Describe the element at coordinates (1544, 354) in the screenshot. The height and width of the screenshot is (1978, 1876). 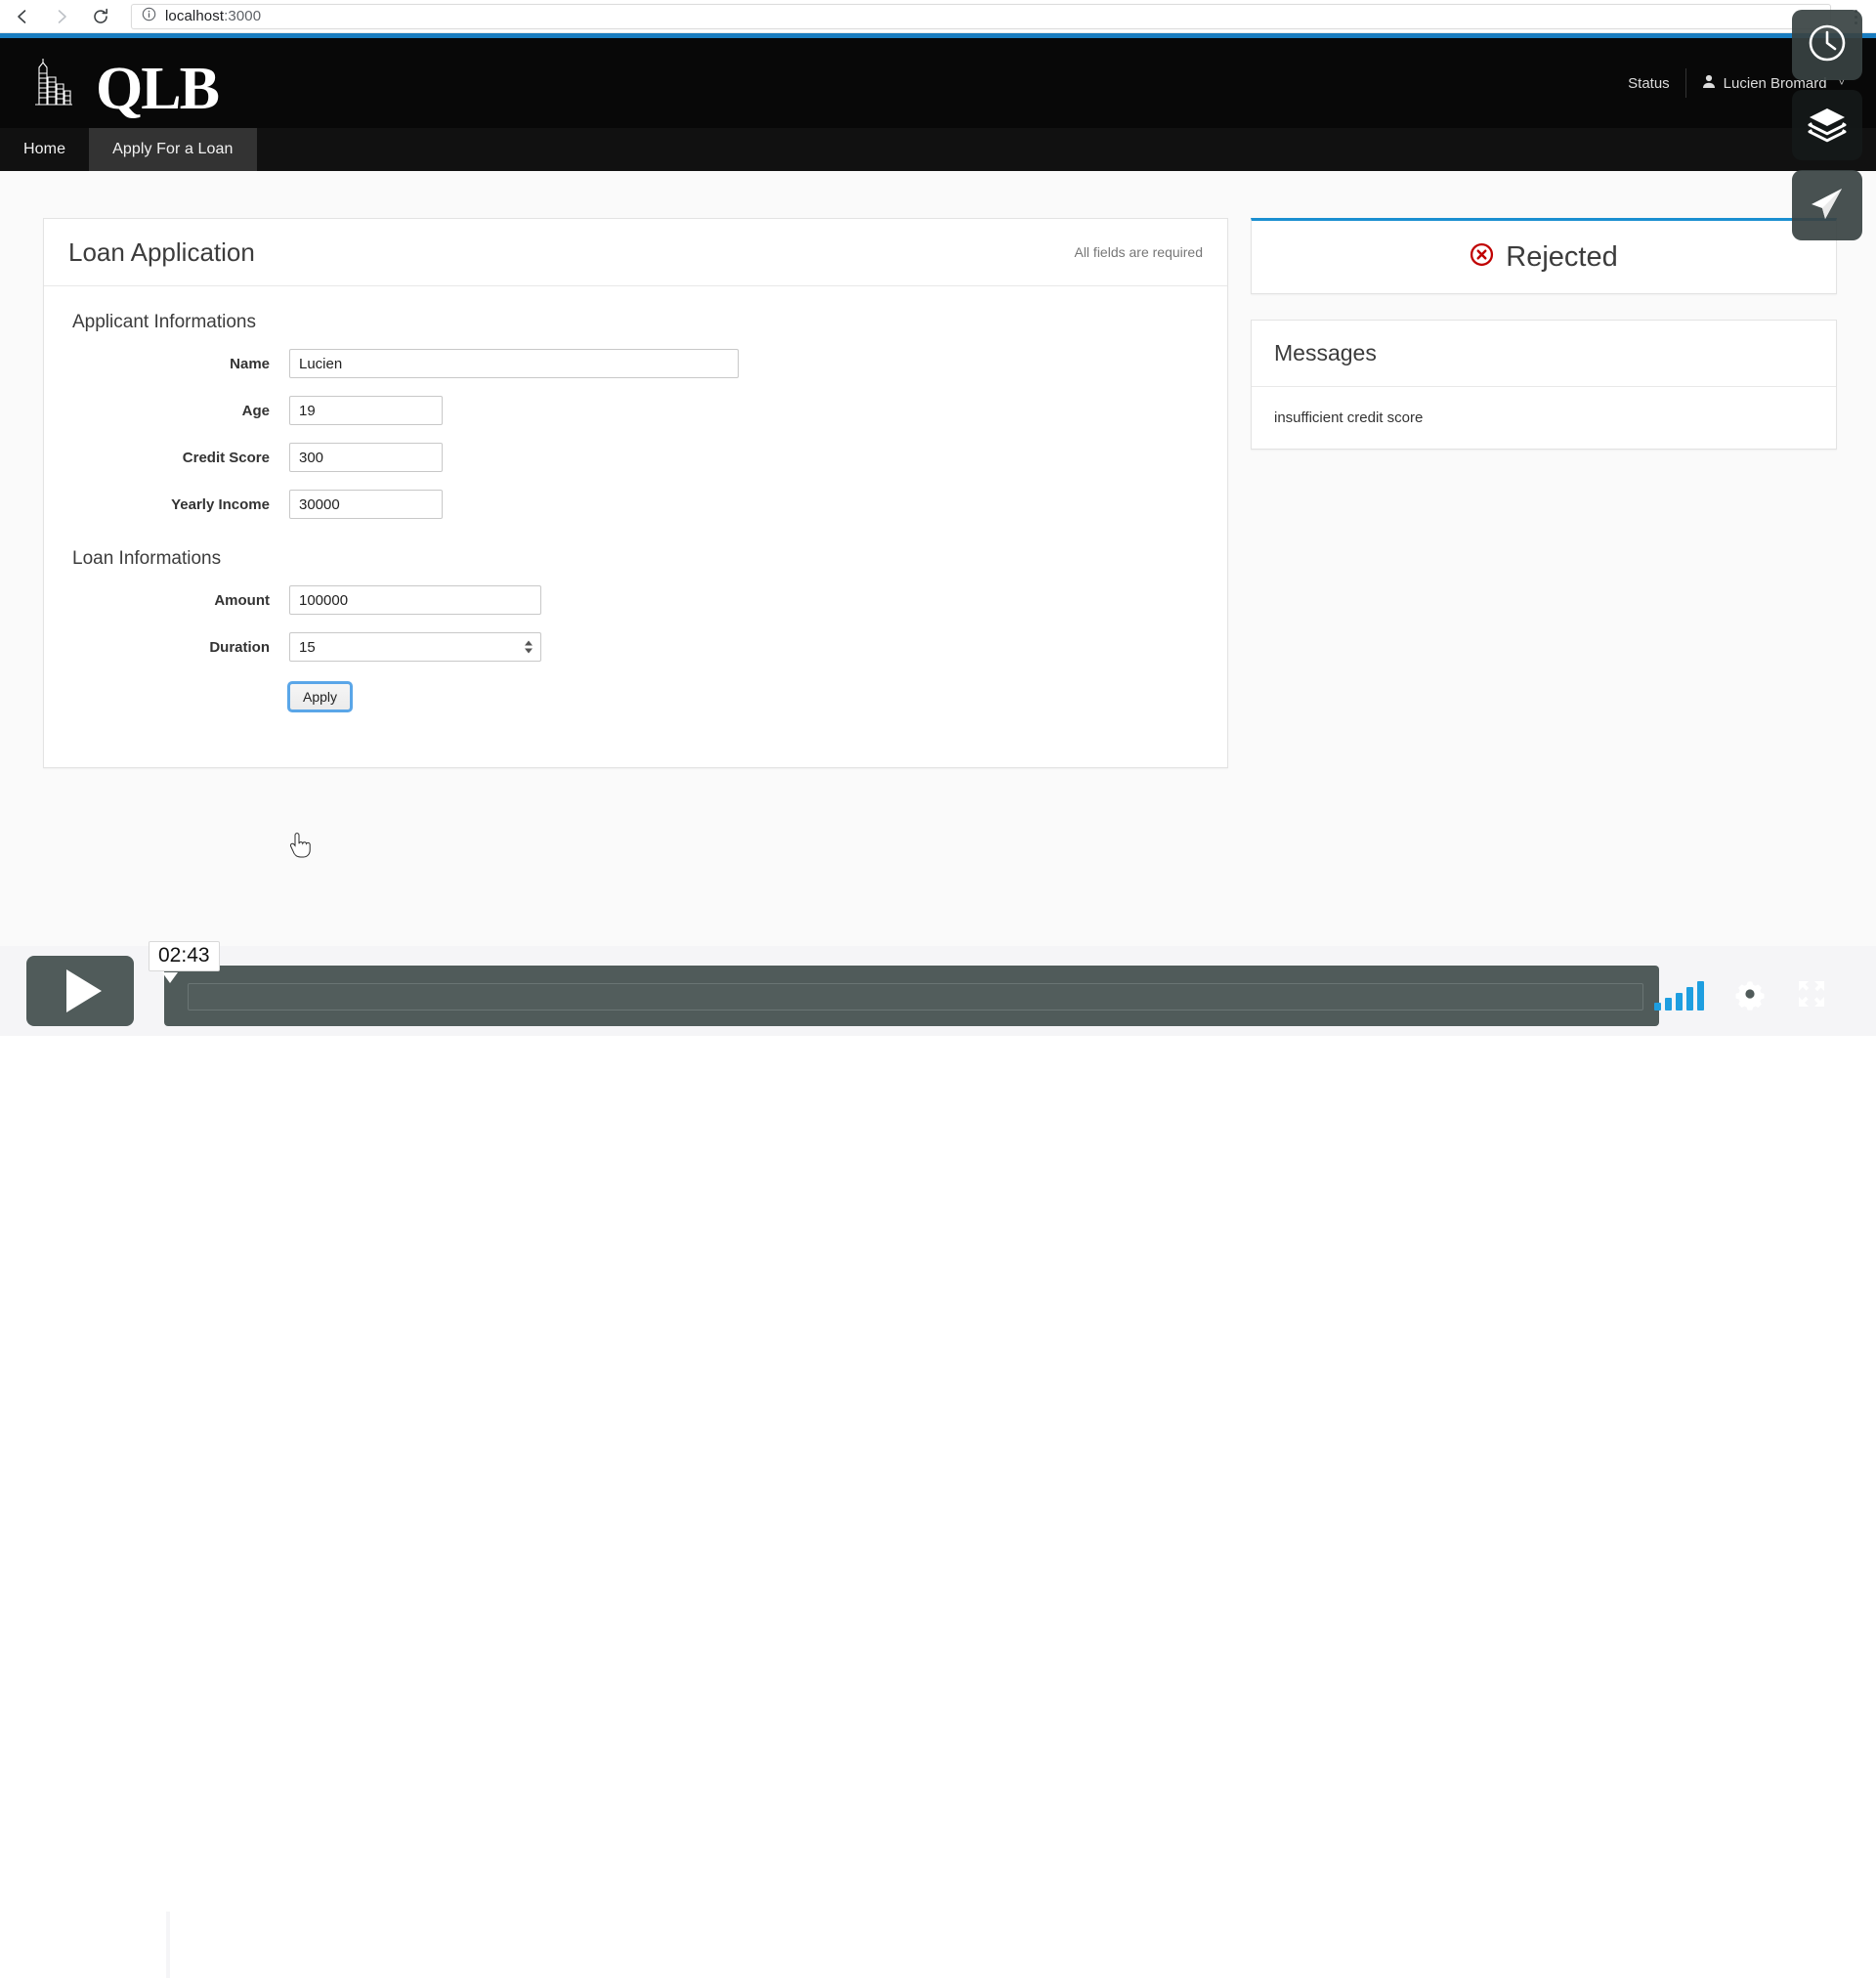
I see `messages-header: Messages` at that location.